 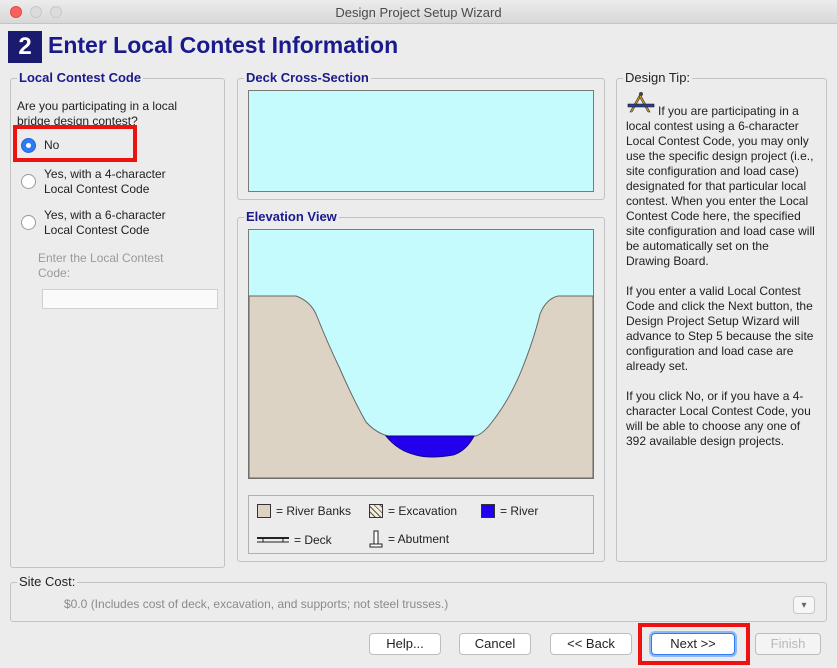 What do you see at coordinates (25, 47) in the screenshot?
I see `step-number-badge: 2` at bounding box center [25, 47].